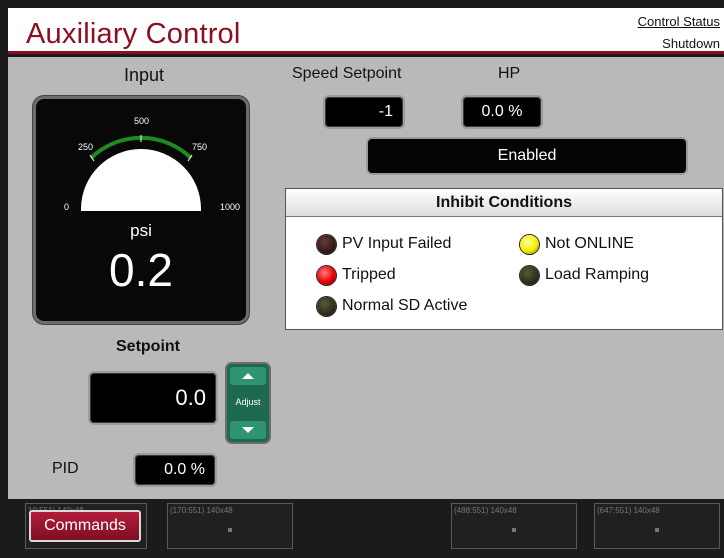  I want to click on tripped-label: Tripped, so click(369, 274).